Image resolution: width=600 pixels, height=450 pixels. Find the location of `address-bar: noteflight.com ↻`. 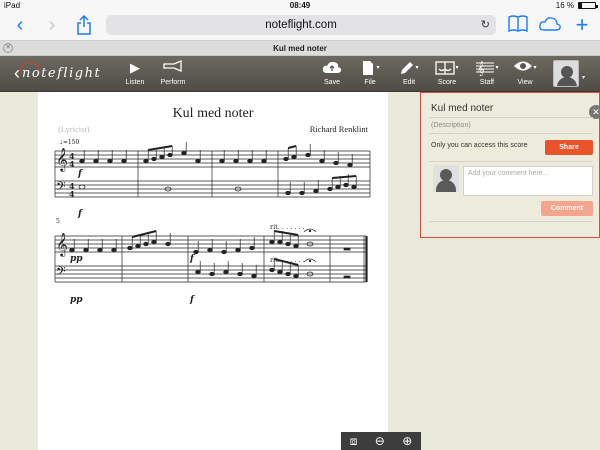

address-bar: noteflight.com ↻ is located at coordinates (301, 25).